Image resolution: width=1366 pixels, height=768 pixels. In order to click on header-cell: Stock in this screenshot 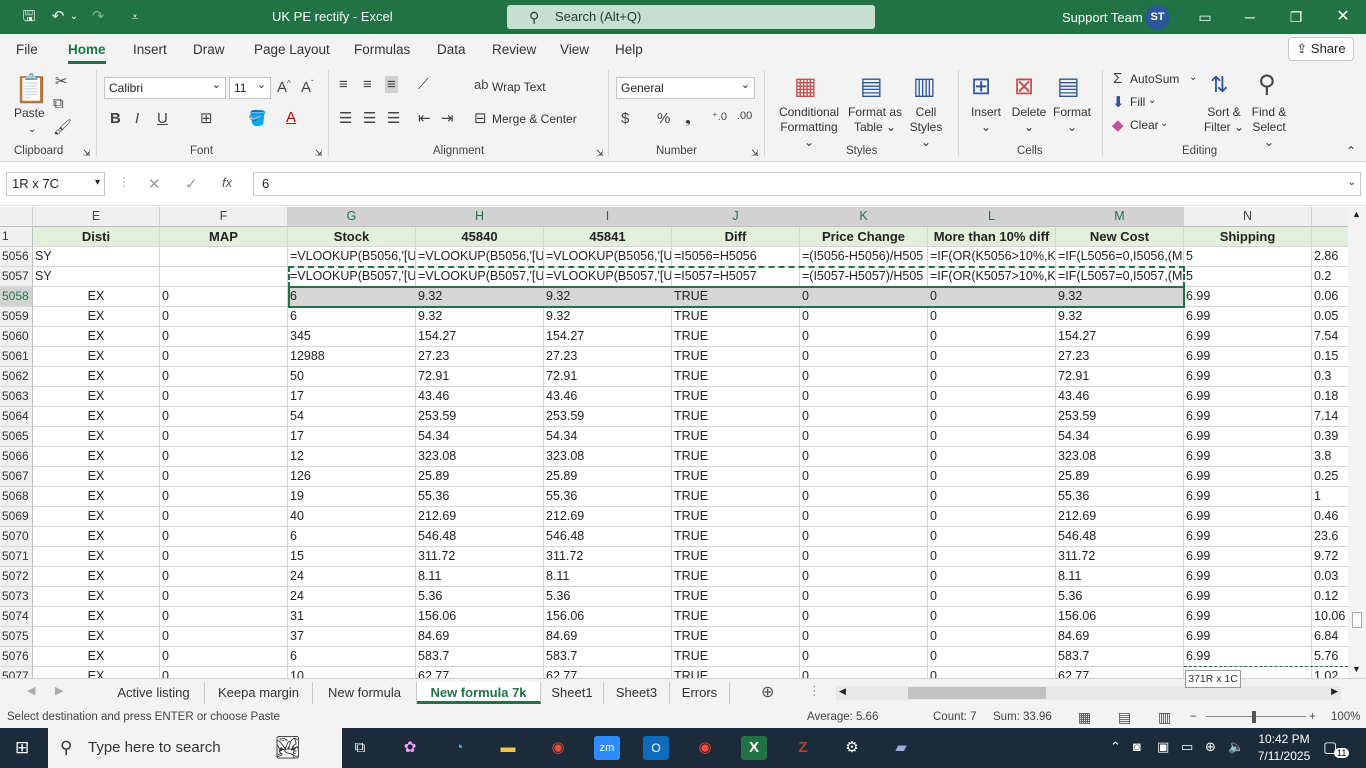, I will do `click(352, 237)`.